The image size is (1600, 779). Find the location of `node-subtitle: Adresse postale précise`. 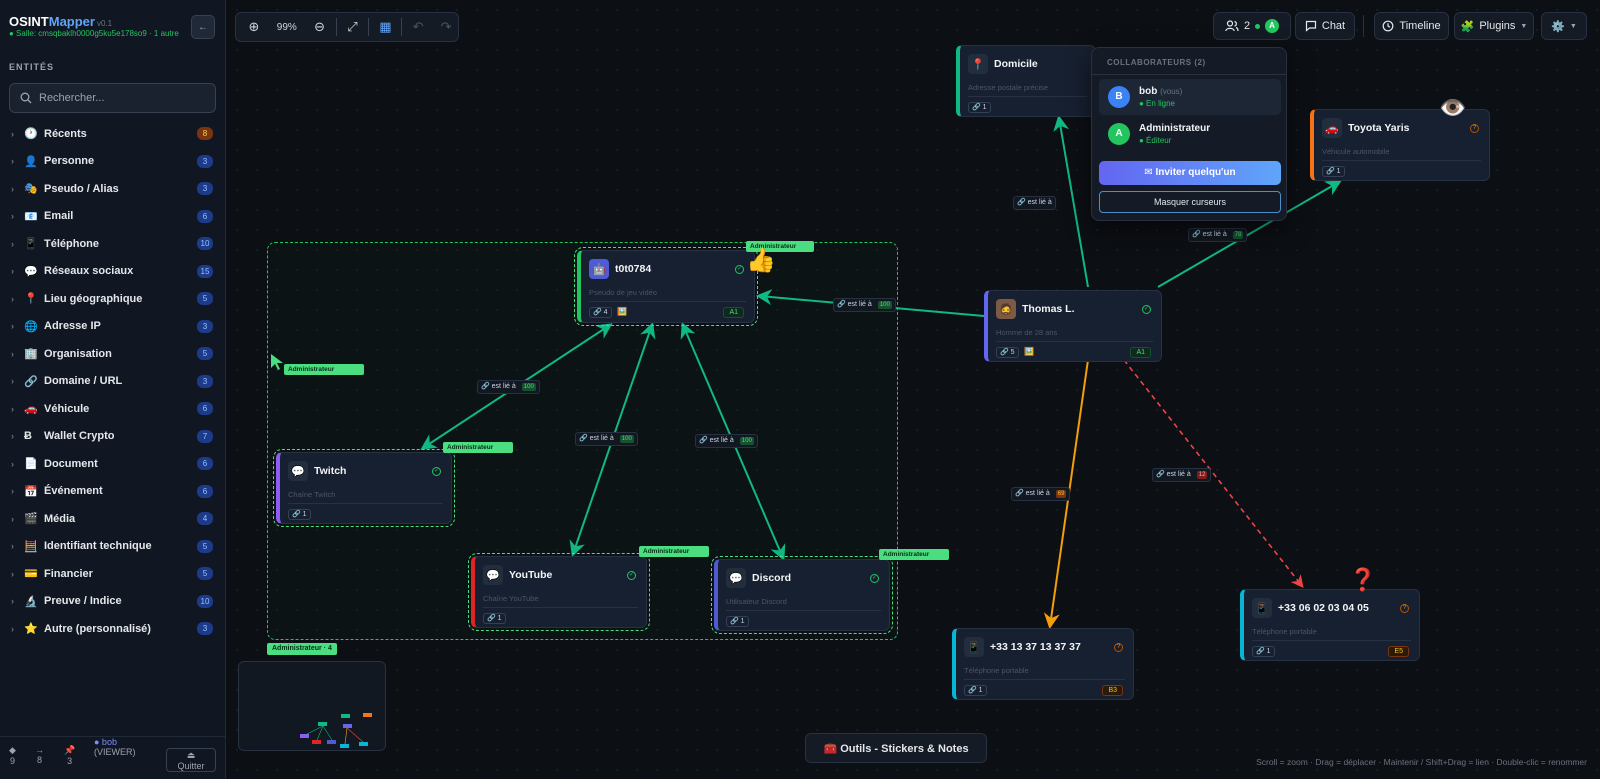

node-subtitle: Adresse postale précise is located at coordinates (1008, 87).